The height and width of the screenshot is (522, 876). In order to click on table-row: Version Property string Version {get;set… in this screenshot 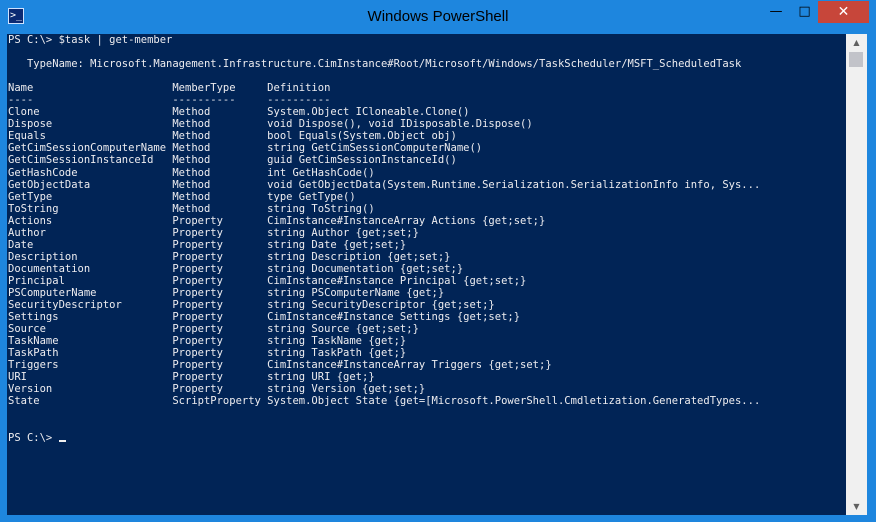, I will do `click(217, 389)`.